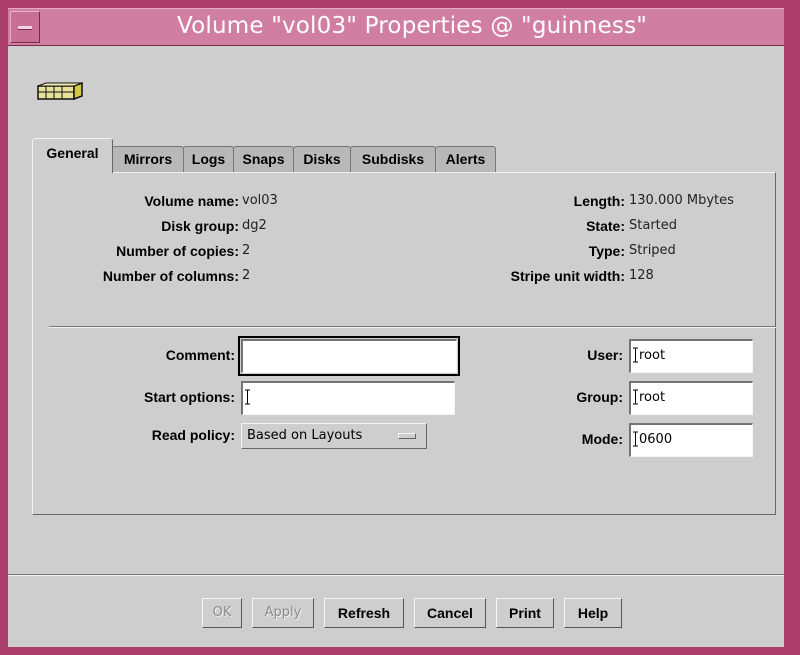 The width and height of the screenshot is (800, 655). Describe the element at coordinates (305, 435) in the screenshot. I see `read-policy-value: Based on Layouts` at that location.